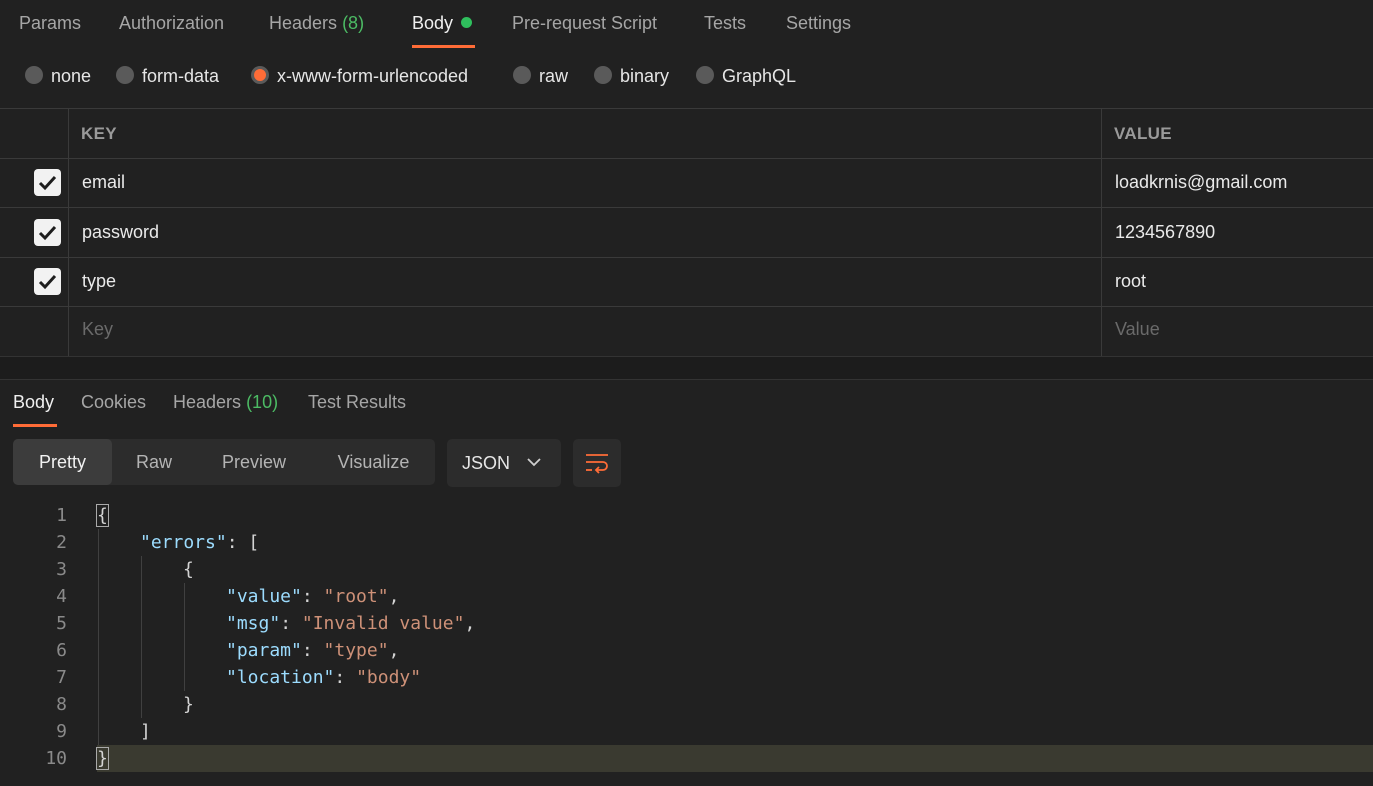 This screenshot has height=786, width=1373. What do you see at coordinates (264, 650) in the screenshot?
I see `json-key: "param"` at bounding box center [264, 650].